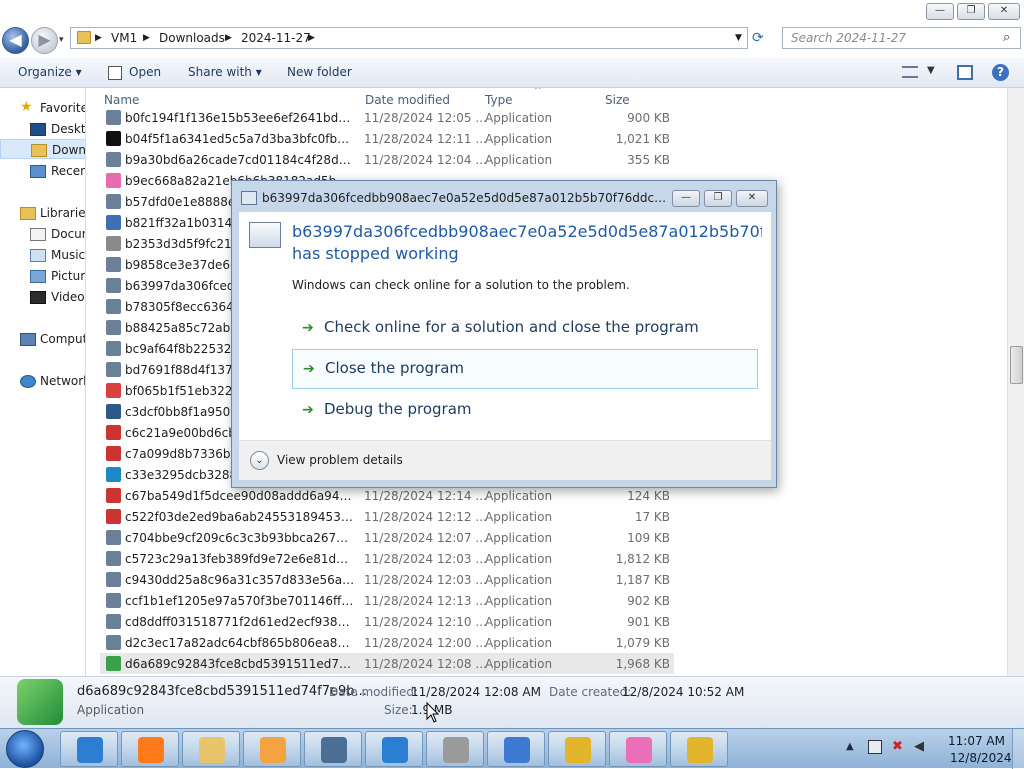 This screenshot has width=1024, height=769. I want to click on action-center-icon, so click(875, 747).